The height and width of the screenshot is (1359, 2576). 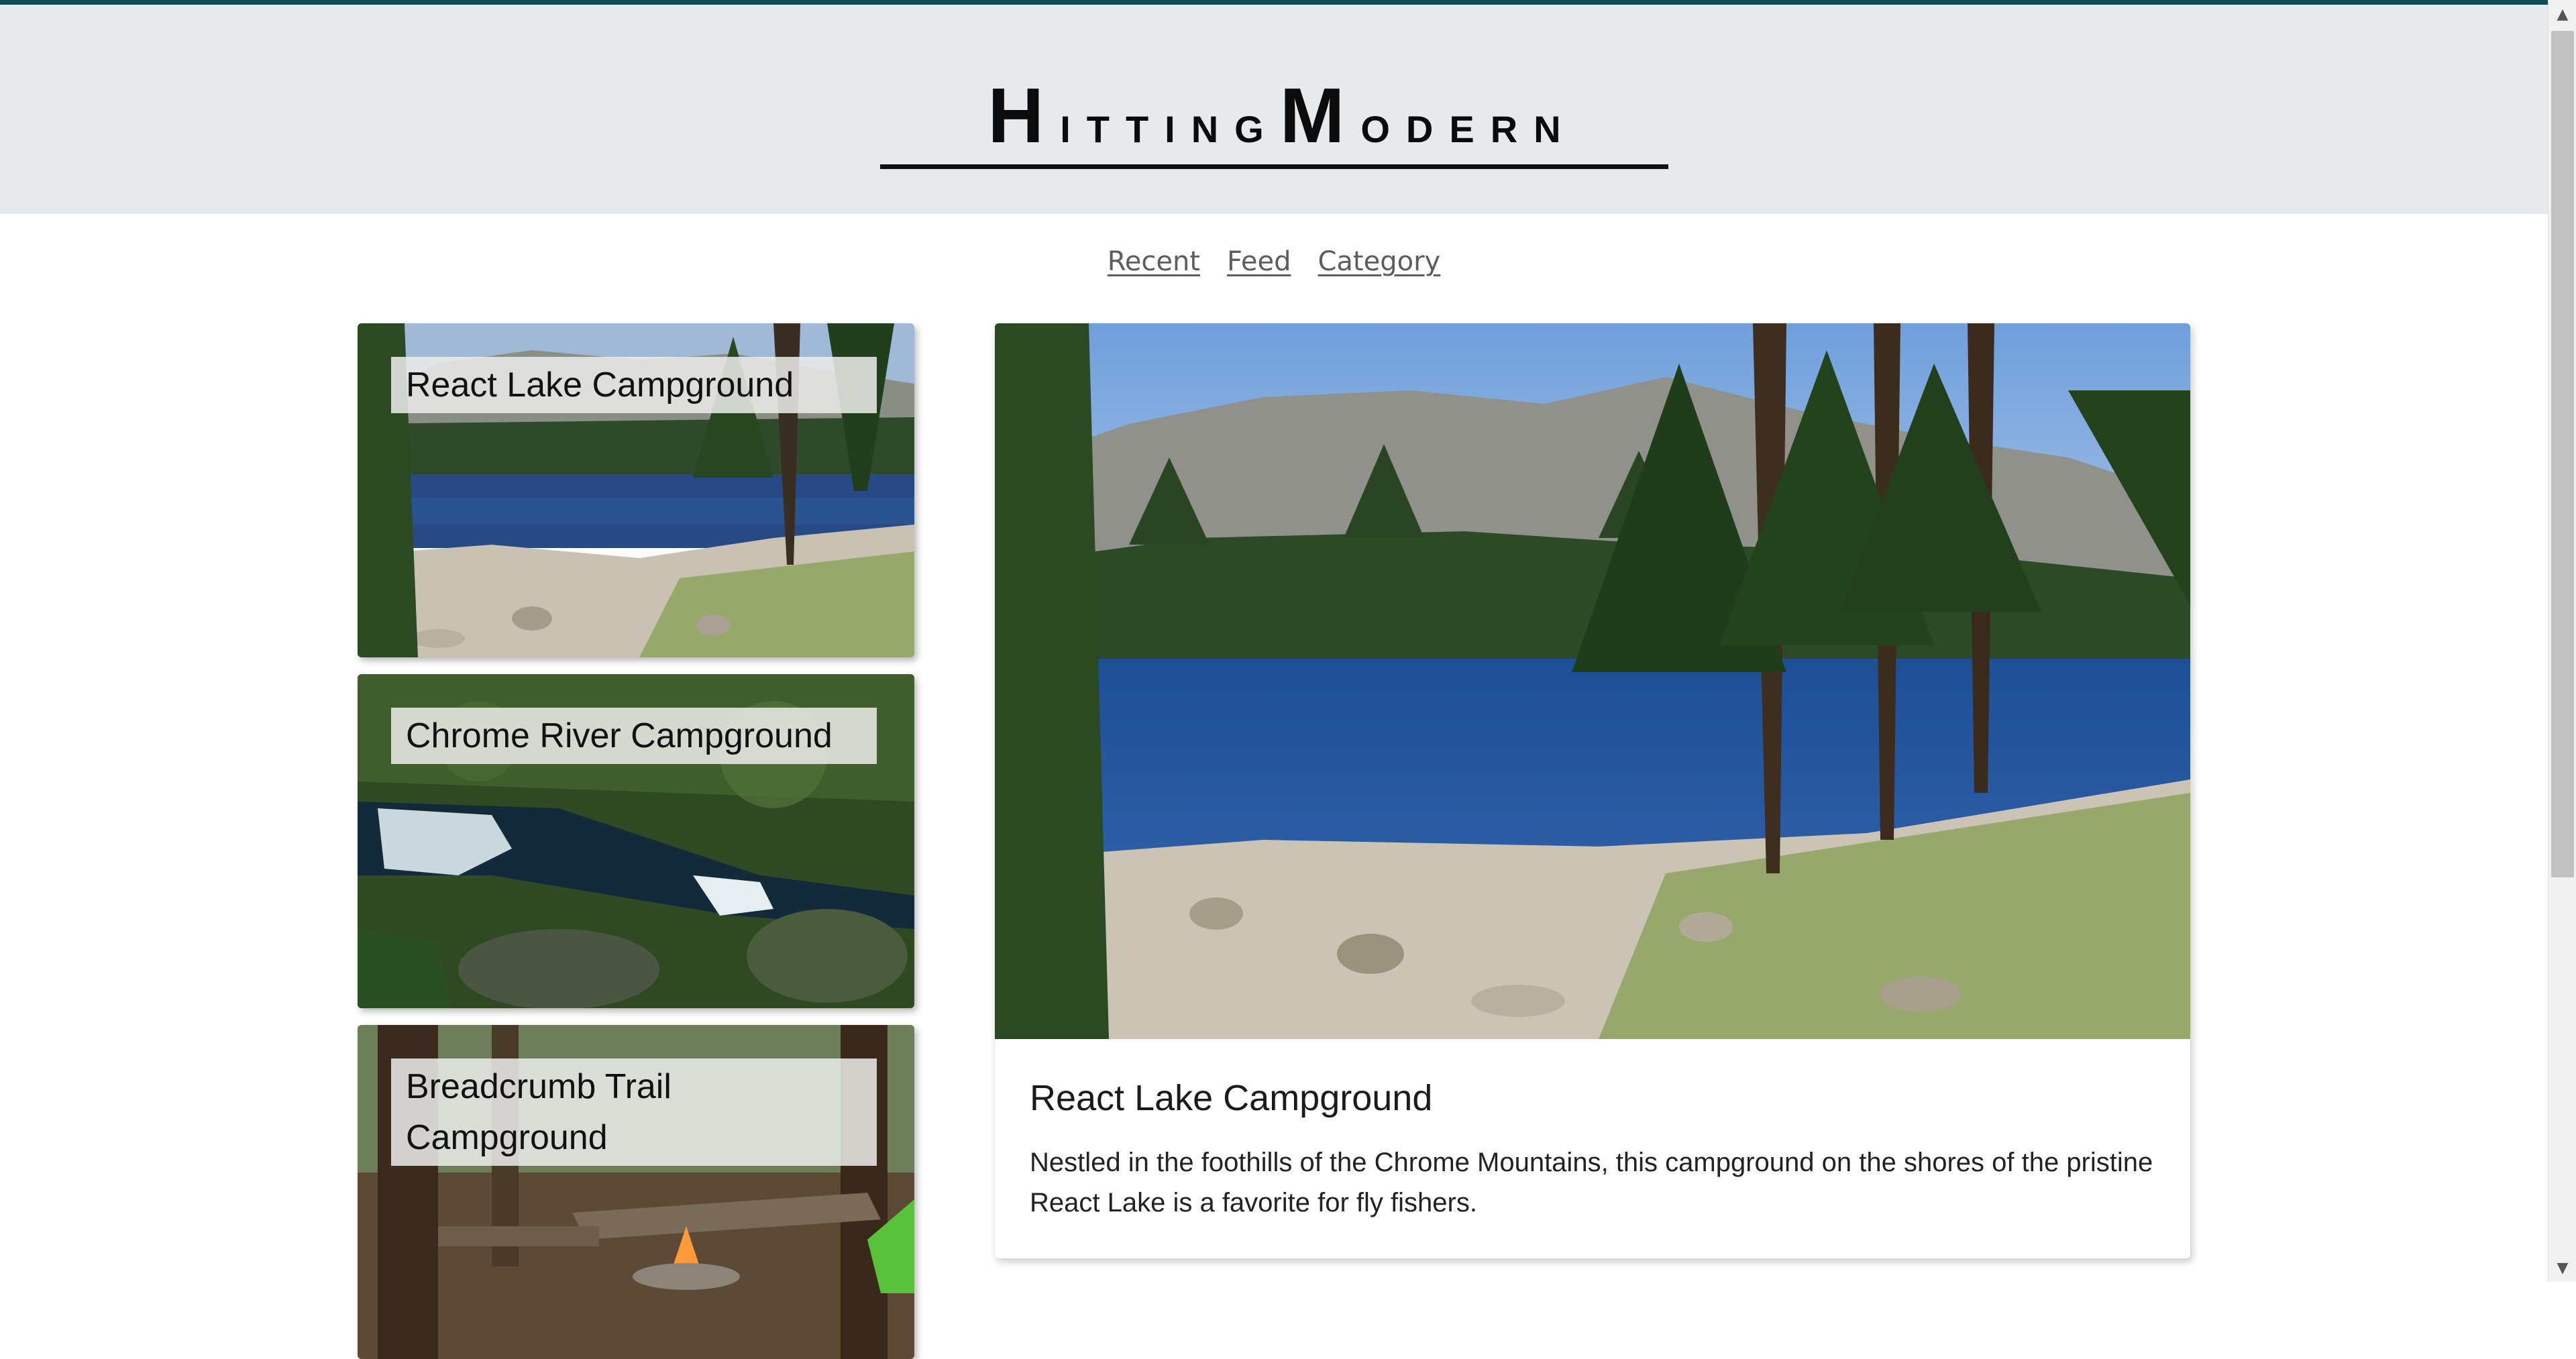 What do you see at coordinates (1379, 261) in the screenshot?
I see `nav-link-category: Category` at bounding box center [1379, 261].